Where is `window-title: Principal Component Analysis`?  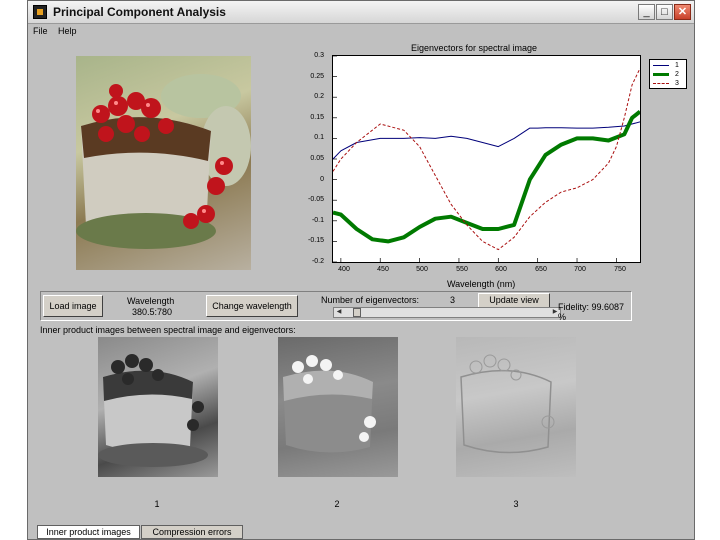
window-title: Principal Component Analysis is located at coordinates (139, 12).